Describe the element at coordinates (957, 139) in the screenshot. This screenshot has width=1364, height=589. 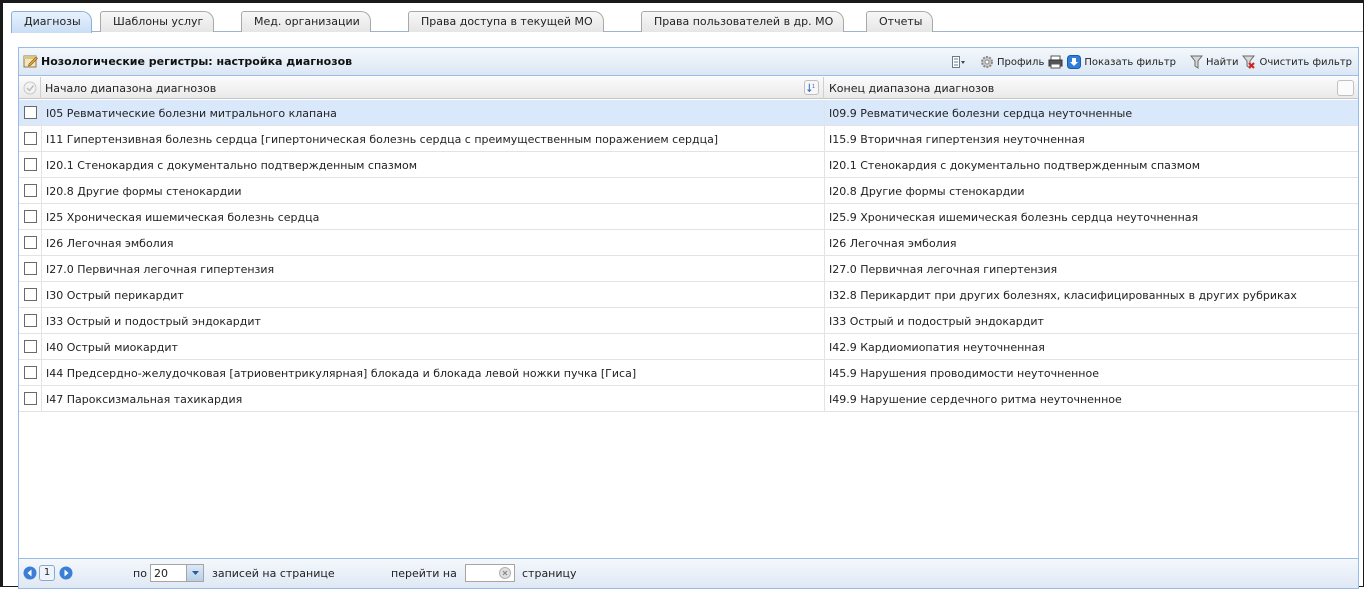
I see `range-end-cell: I15.9 Вторичная гипертензия неуточненная` at that location.